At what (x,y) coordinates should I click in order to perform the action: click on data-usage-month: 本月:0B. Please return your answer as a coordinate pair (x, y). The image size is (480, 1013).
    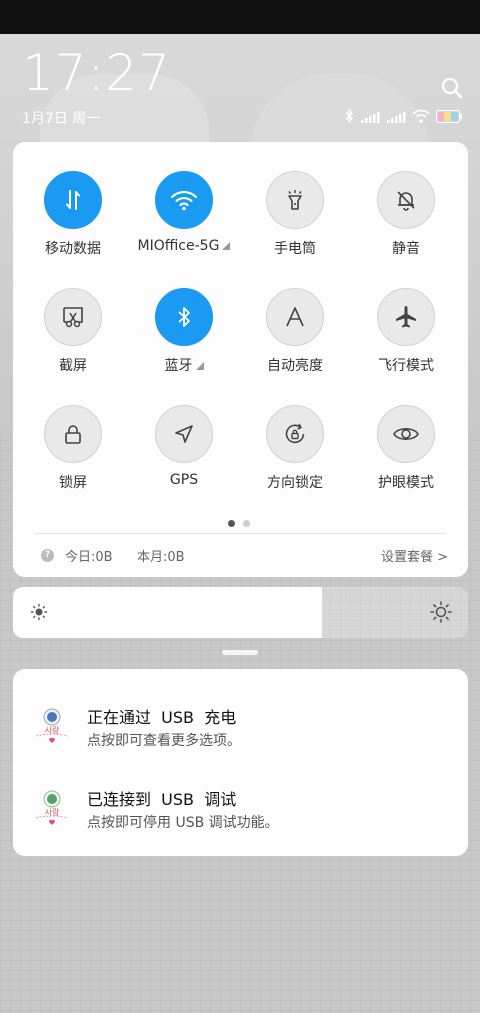
    Looking at the image, I should click on (161, 557).